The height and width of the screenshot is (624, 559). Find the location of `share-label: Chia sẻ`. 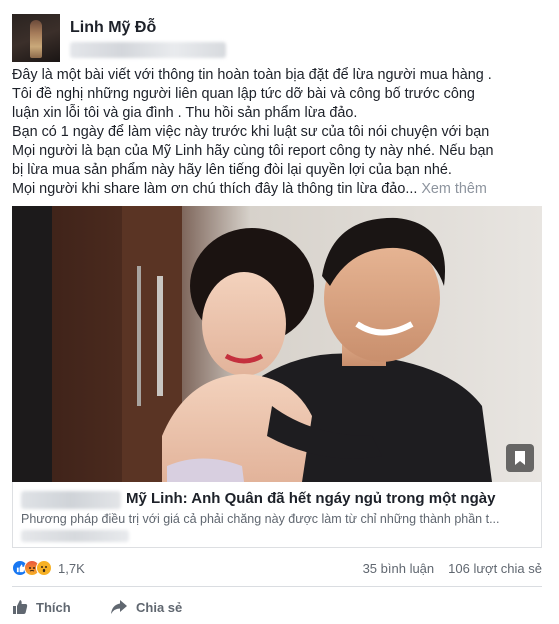

share-label: Chia sẻ is located at coordinates (159, 607).